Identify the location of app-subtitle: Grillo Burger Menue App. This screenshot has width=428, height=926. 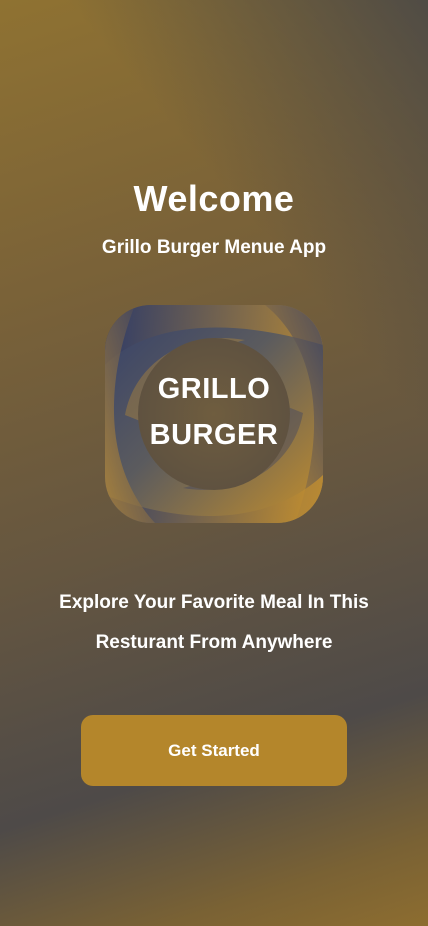
(214, 247).